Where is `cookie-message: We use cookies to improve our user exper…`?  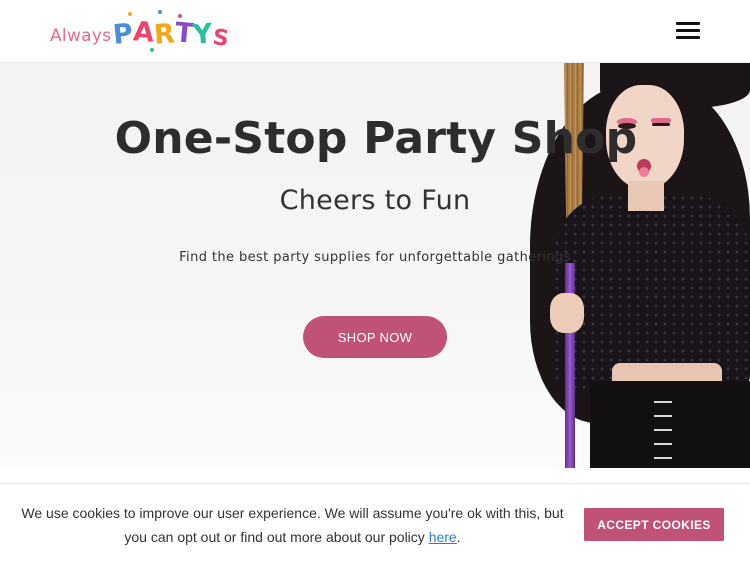 cookie-message: We use cookies to improve our user exper… is located at coordinates (292, 525).